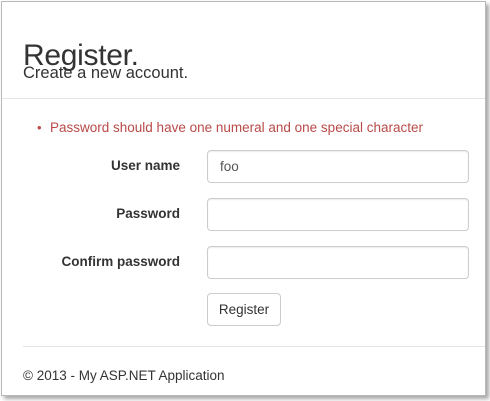 The height and width of the screenshot is (401, 490). I want to click on footer-divider, so click(254, 346).